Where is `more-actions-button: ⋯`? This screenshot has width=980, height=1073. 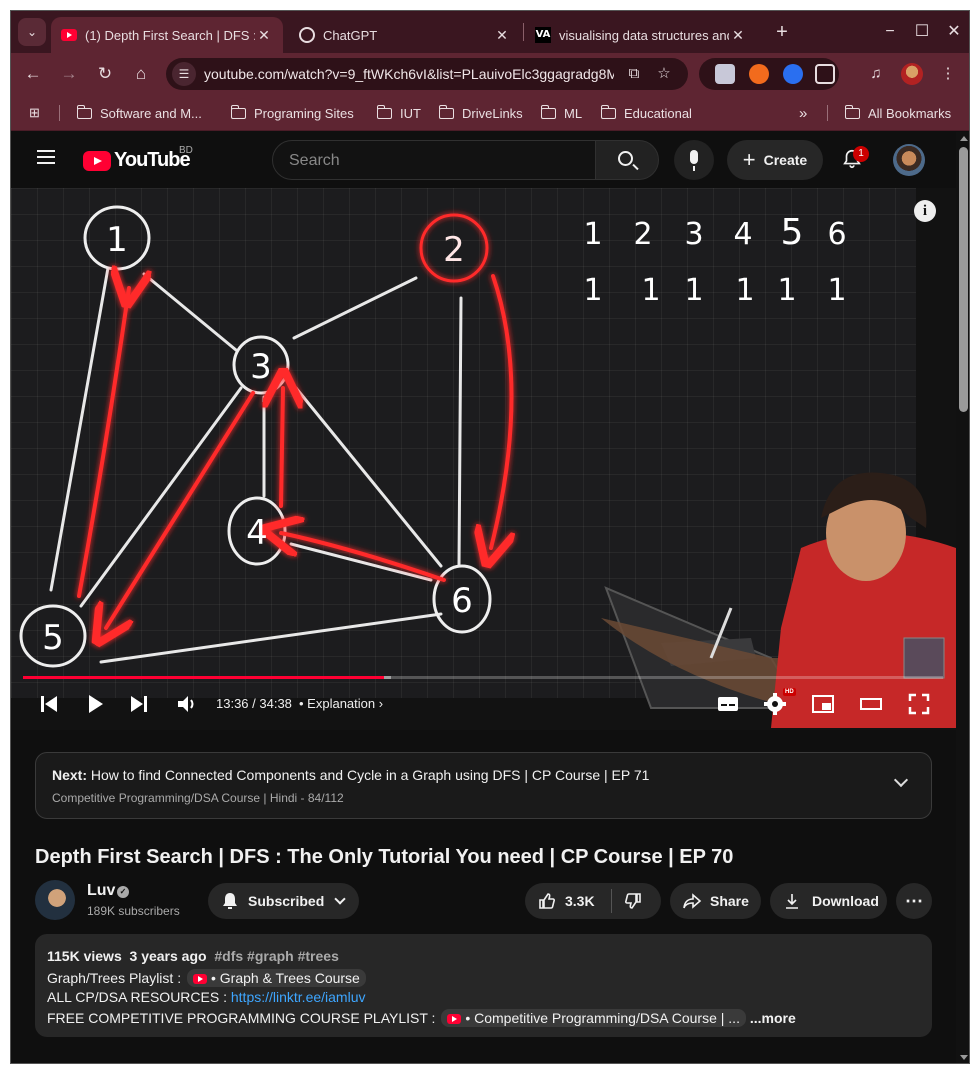
more-actions-button: ⋯ is located at coordinates (914, 901).